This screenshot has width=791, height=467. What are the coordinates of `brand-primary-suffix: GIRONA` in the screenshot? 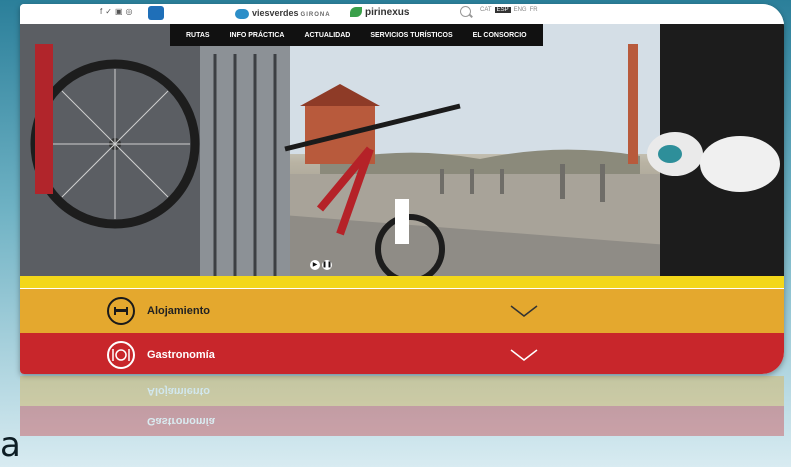 It's located at (315, 15).